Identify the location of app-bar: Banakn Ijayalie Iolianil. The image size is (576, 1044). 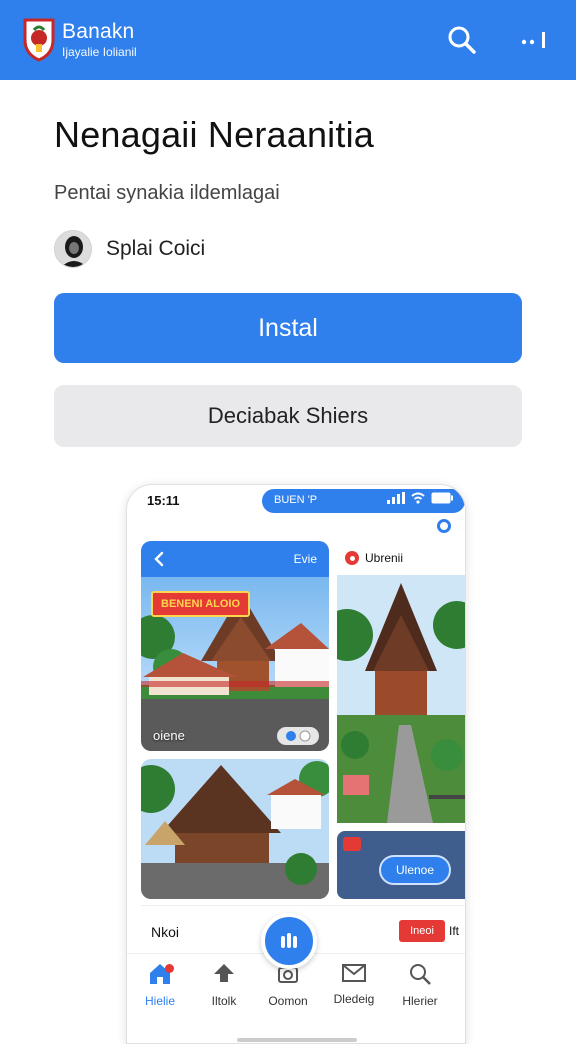
(288, 40).